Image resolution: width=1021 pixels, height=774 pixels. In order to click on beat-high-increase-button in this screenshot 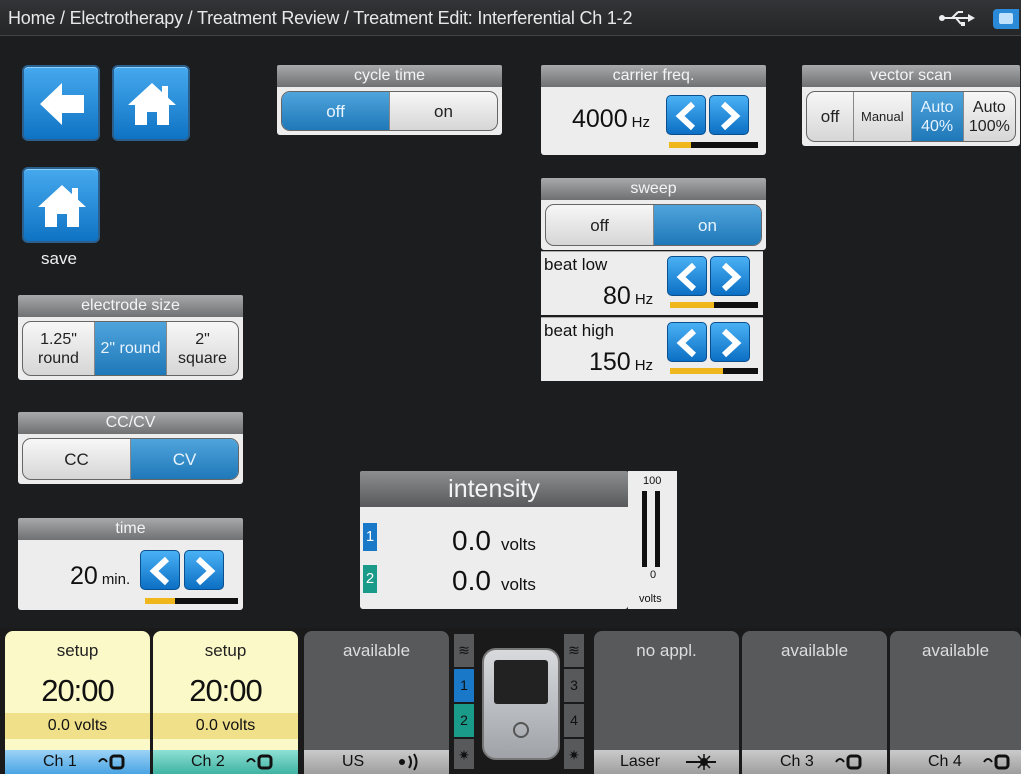, I will do `click(730, 342)`.